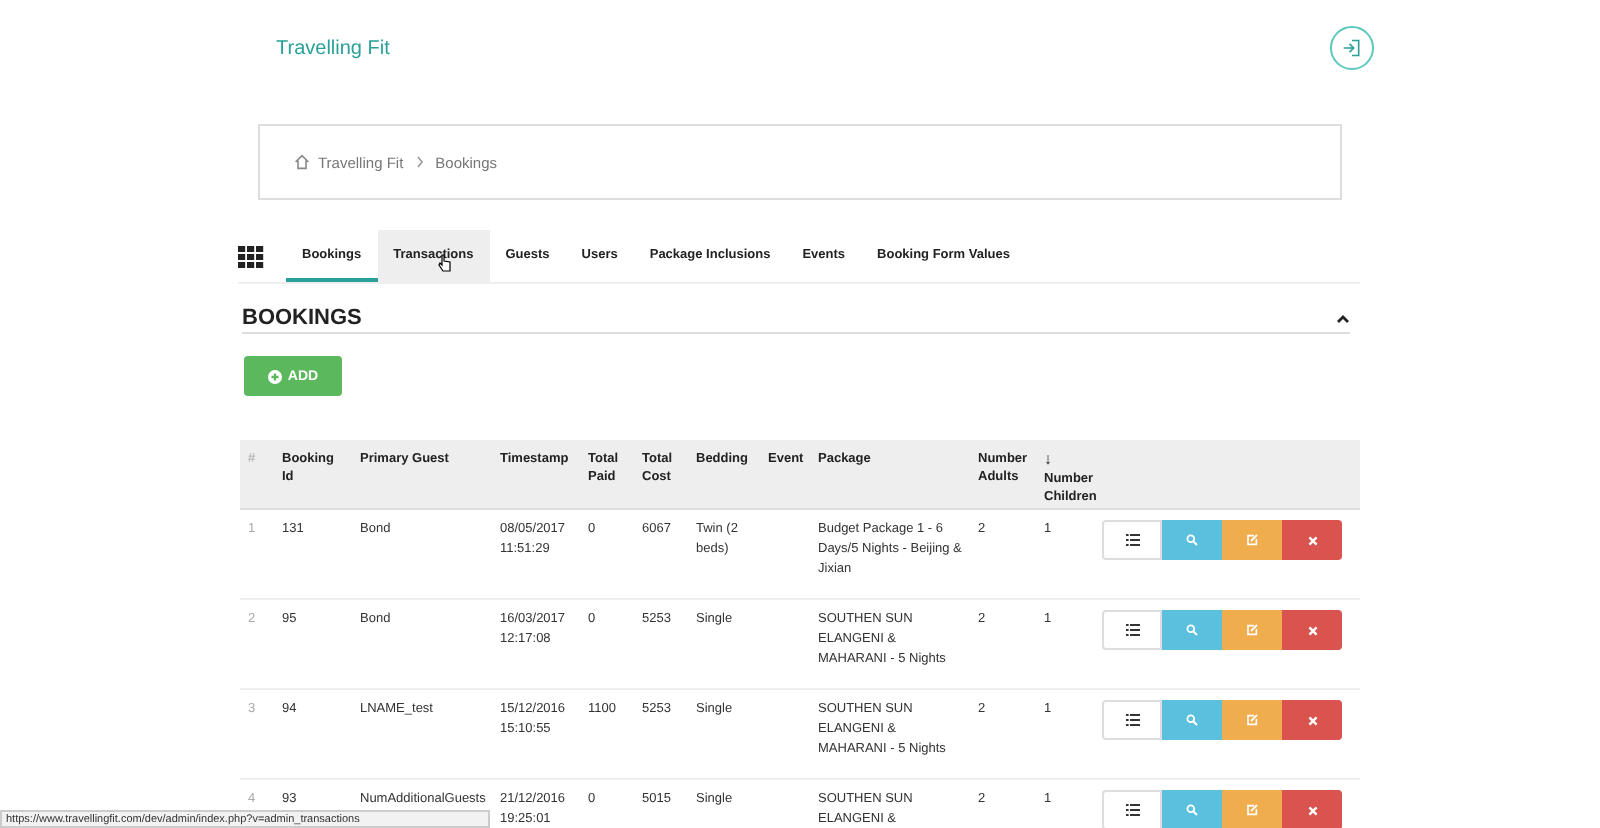 The image size is (1600, 828). What do you see at coordinates (419, 162) in the screenshot?
I see `chevron-icon` at bounding box center [419, 162].